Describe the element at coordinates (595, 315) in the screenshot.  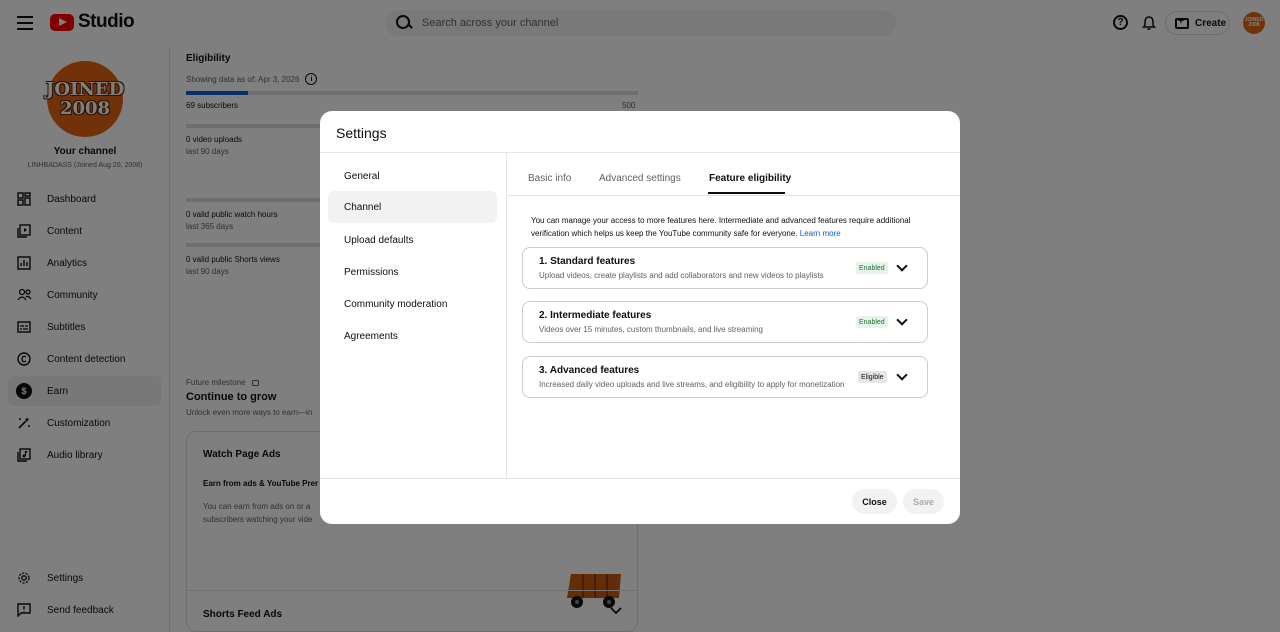
I see `feature-title: 2. Intermediate features` at that location.